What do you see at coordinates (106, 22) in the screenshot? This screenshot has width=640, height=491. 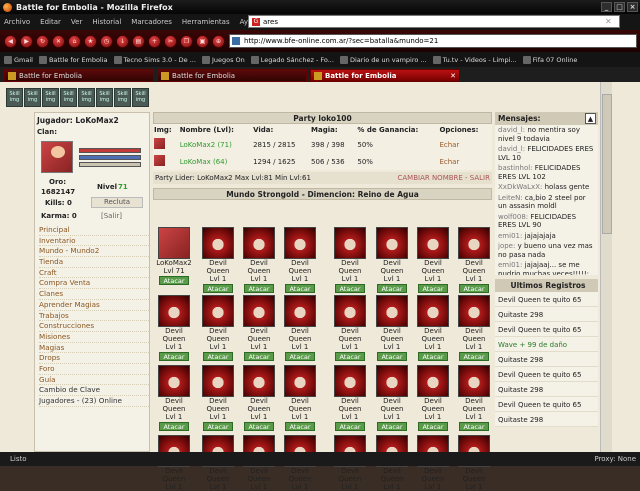 I see `menu-historial: Historial` at bounding box center [106, 22].